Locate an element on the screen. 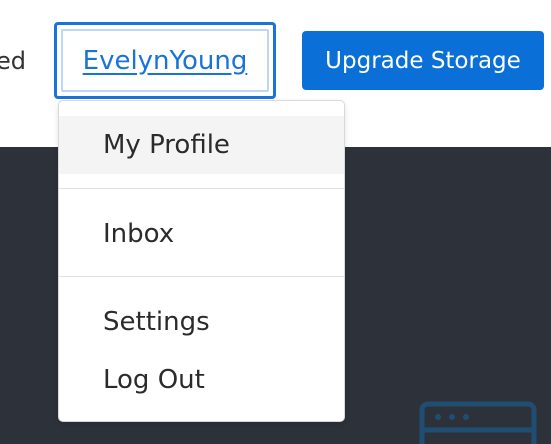  menu-item-log-out: Log Out is located at coordinates (201, 380).